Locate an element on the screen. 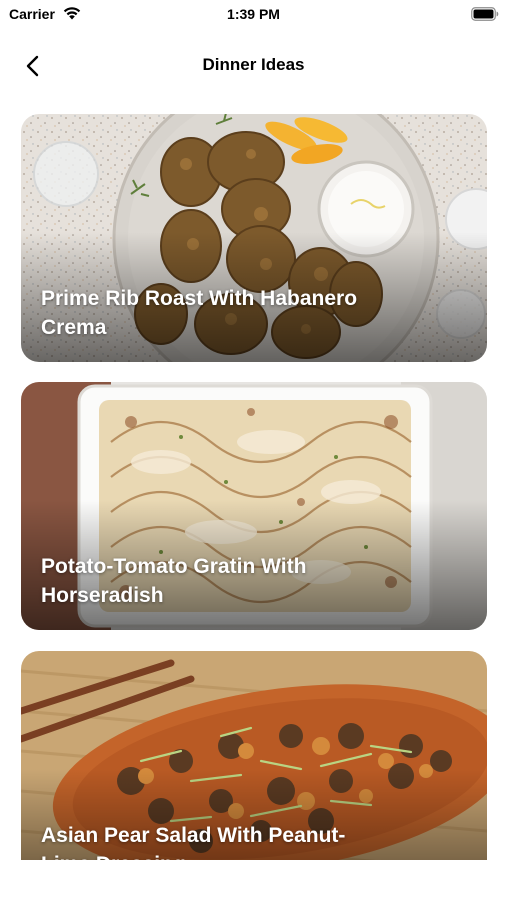 Image resolution: width=507 pixels, height=900 pixels. recipe-title: Prime Rib Roast With Habanero Crema is located at coordinates (199, 313).